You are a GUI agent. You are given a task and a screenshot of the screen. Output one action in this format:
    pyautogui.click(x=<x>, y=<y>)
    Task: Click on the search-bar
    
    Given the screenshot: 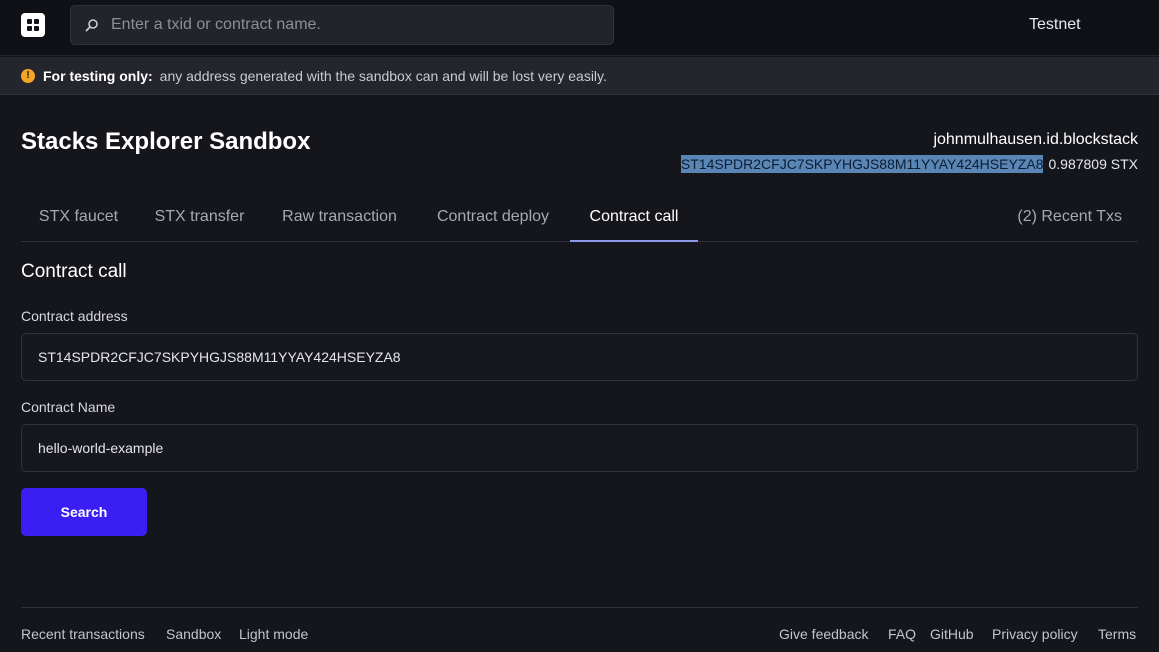 What is the action you would take?
    pyautogui.click(x=342, y=25)
    